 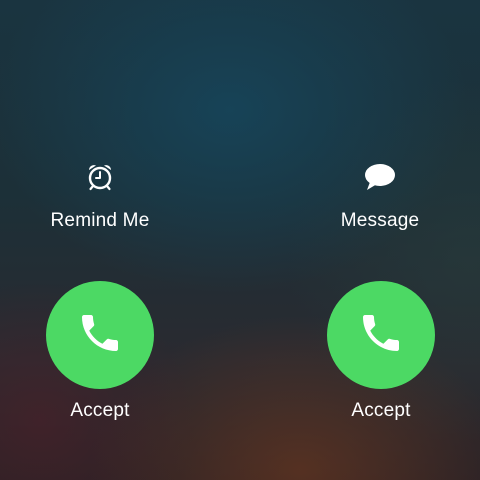 What do you see at coordinates (380, 196) in the screenshot?
I see `message-button: Message` at bounding box center [380, 196].